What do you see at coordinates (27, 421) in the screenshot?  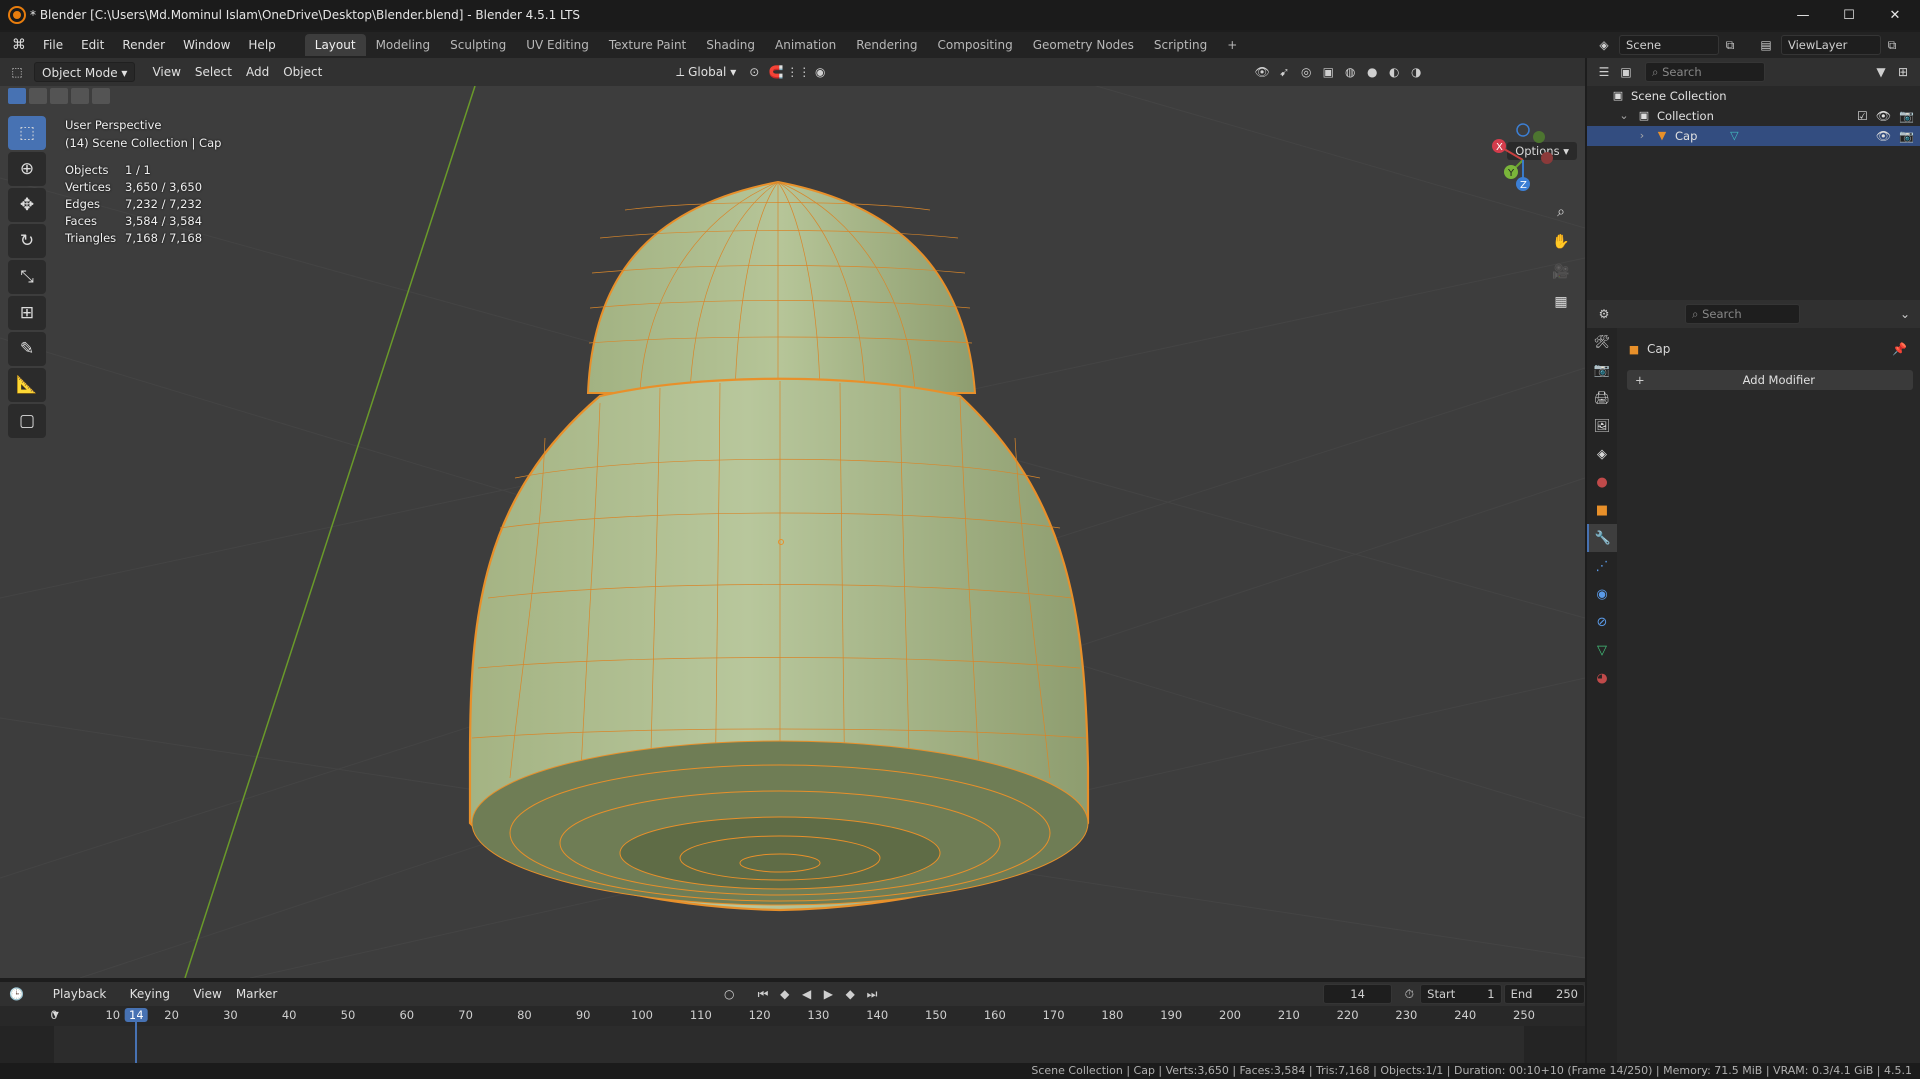 I see `add-cube-tool: ▢` at bounding box center [27, 421].